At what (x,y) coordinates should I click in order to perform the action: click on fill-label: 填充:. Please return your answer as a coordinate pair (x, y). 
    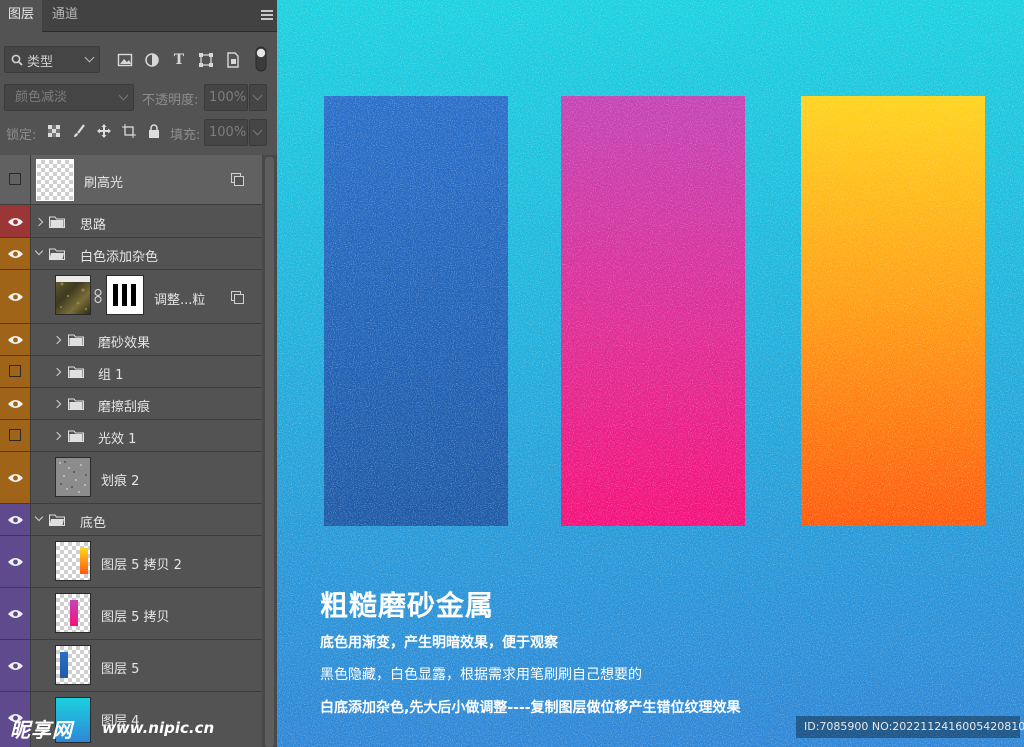
    Looking at the image, I should click on (185, 135).